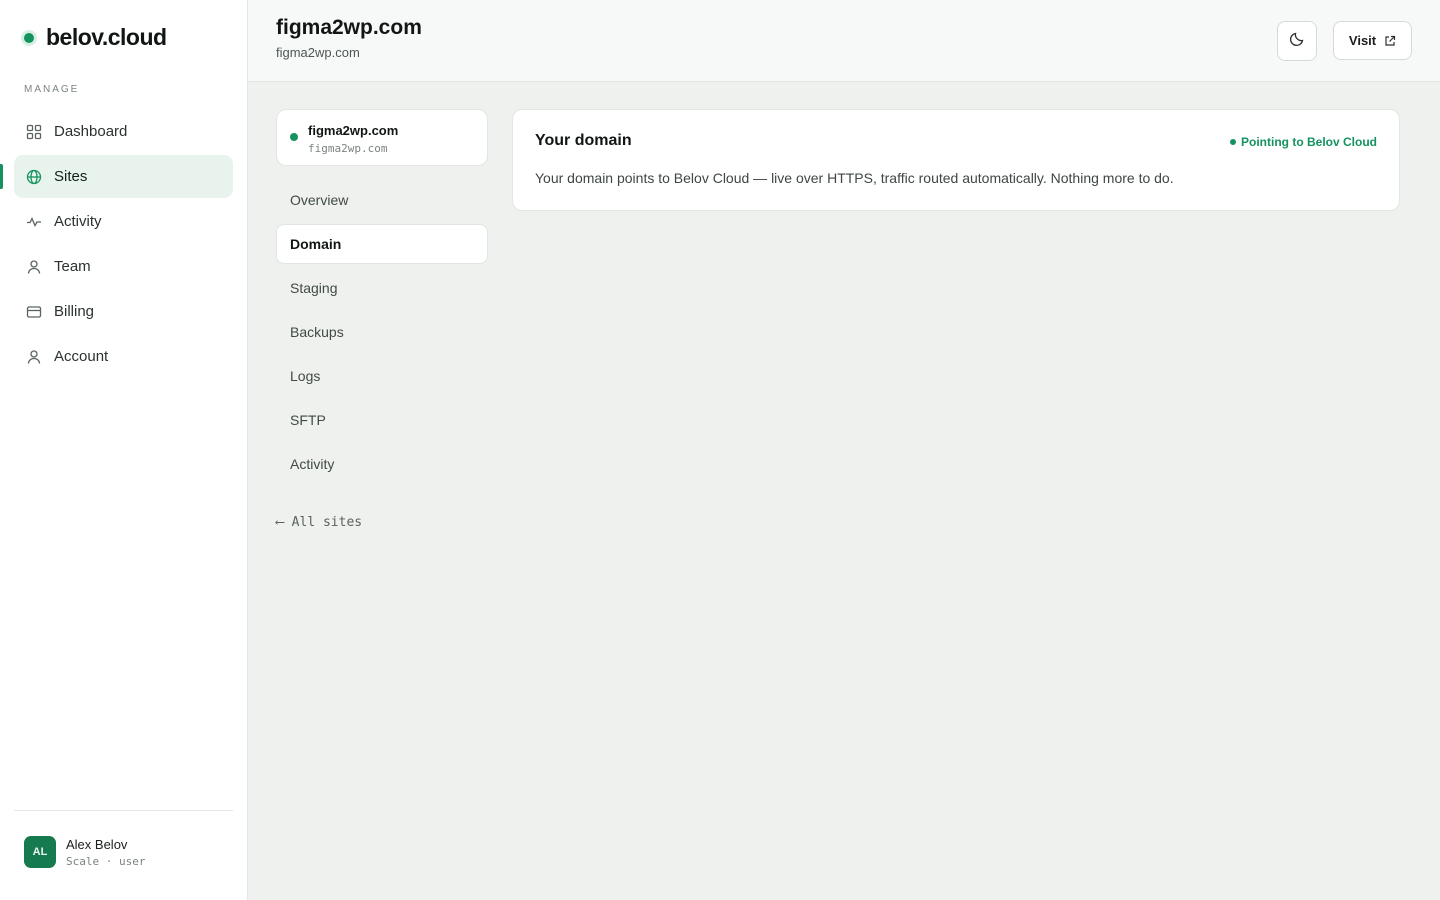  I want to click on tab-logs: Logs, so click(382, 376).